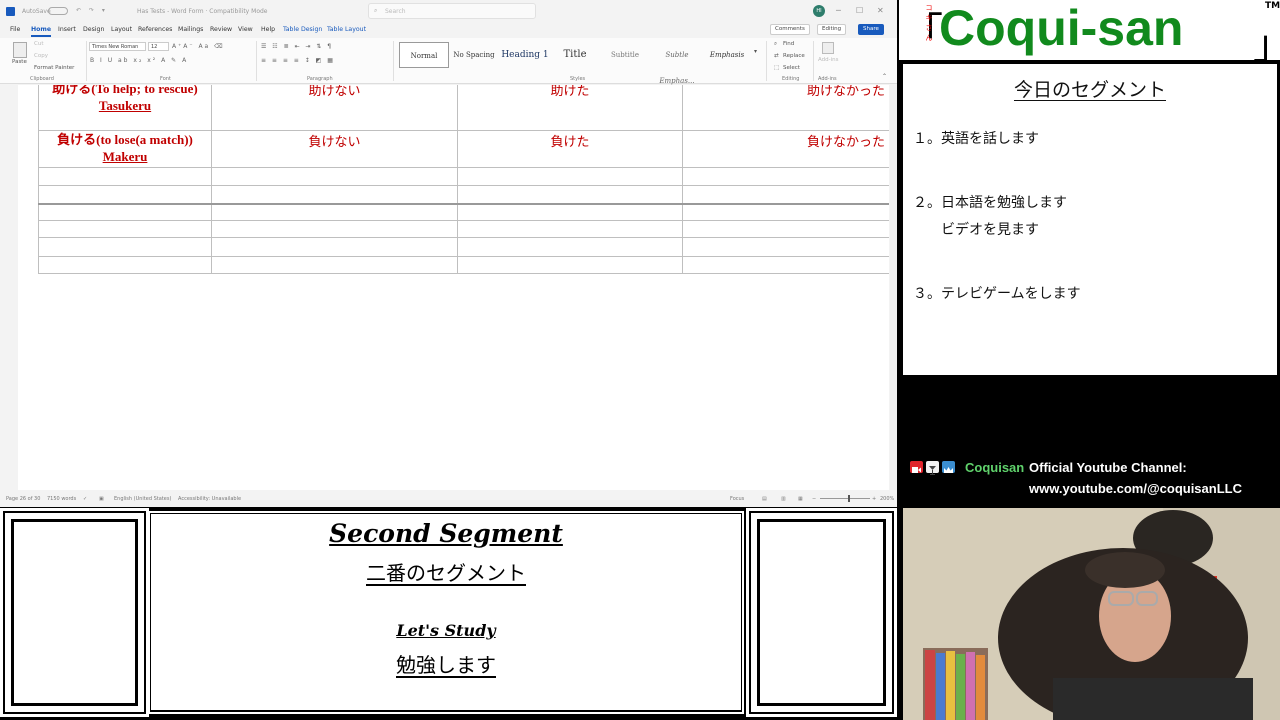 The width and height of the screenshot is (1280, 720). What do you see at coordinates (15, 29) in the screenshot?
I see `tab-file: File` at bounding box center [15, 29].